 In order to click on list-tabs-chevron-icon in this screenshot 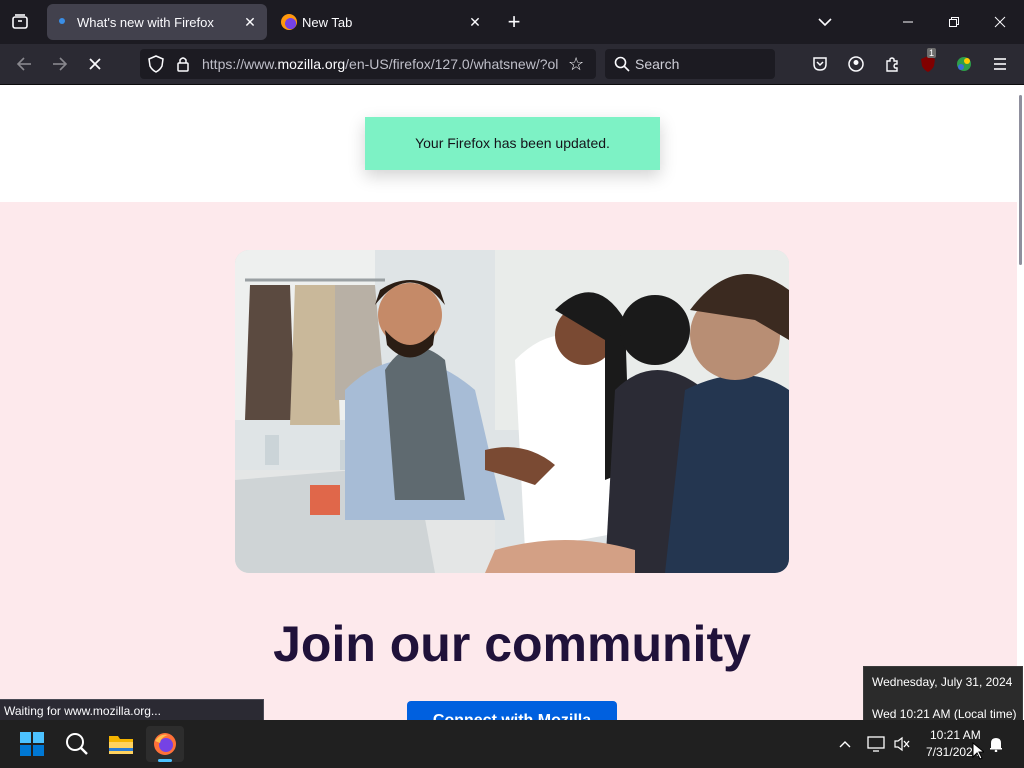, I will do `click(825, 22)`.